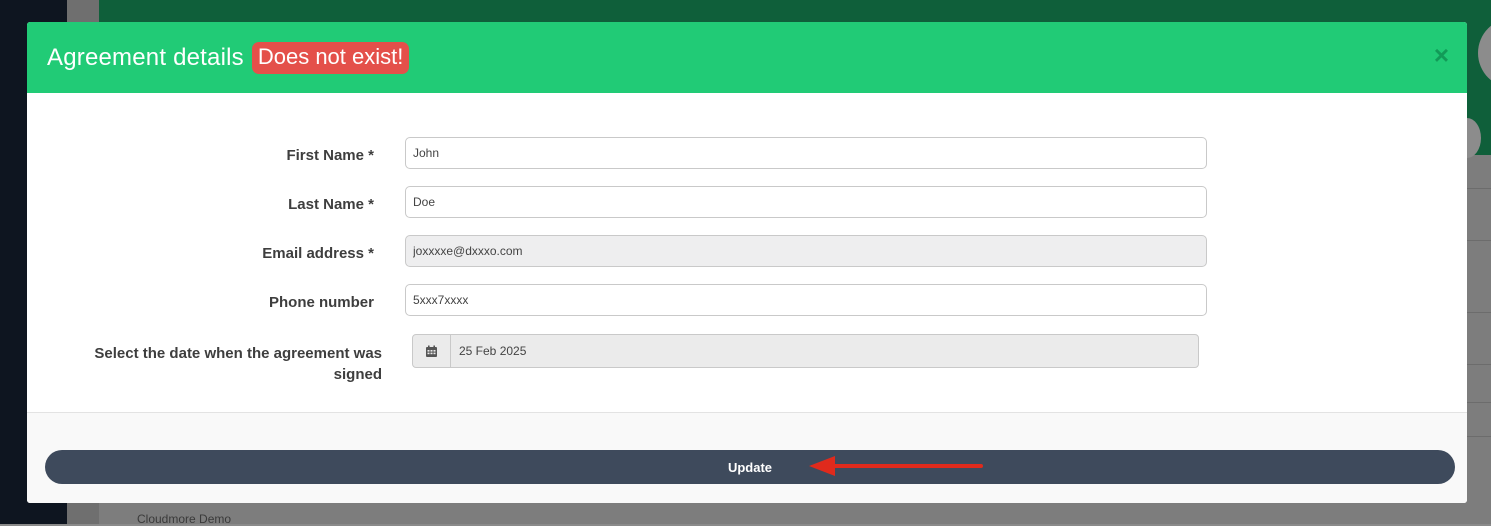 This screenshot has height=526, width=1491. Describe the element at coordinates (321, 302) in the screenshot. I see `phone-label: Phone number` at that location.